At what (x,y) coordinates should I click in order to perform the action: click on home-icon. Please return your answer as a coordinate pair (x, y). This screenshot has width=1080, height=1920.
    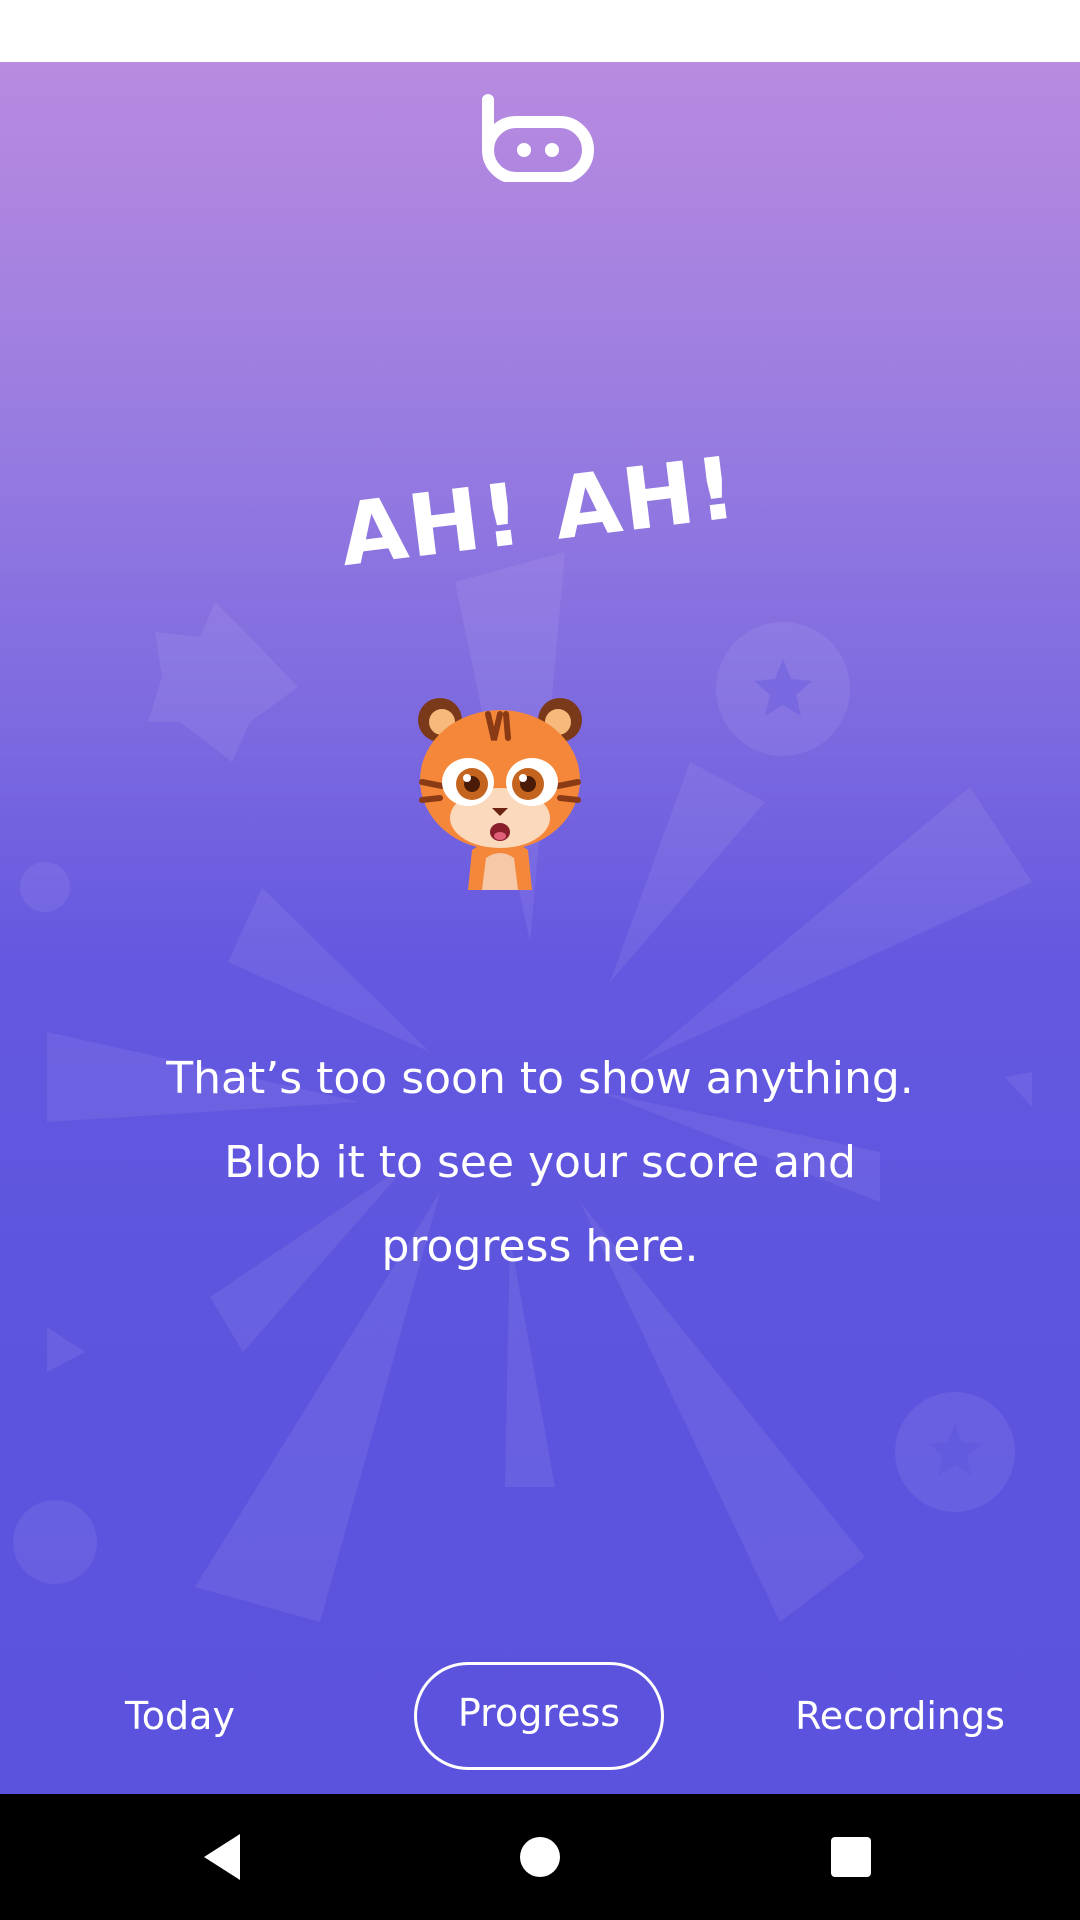
    Looking at the image, I should click on (540, 1857).